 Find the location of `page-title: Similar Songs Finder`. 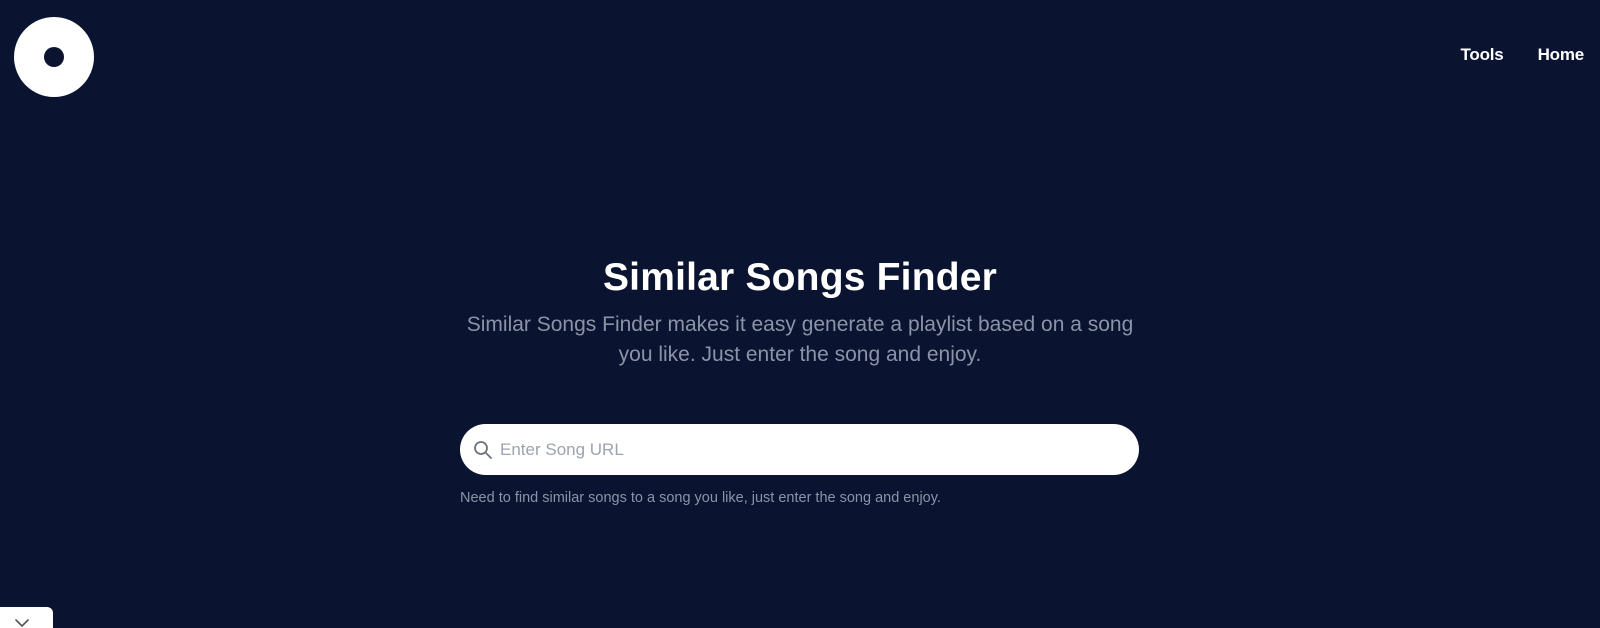

page-title: Similar Songs Finder is located at coordinates (800, 277).